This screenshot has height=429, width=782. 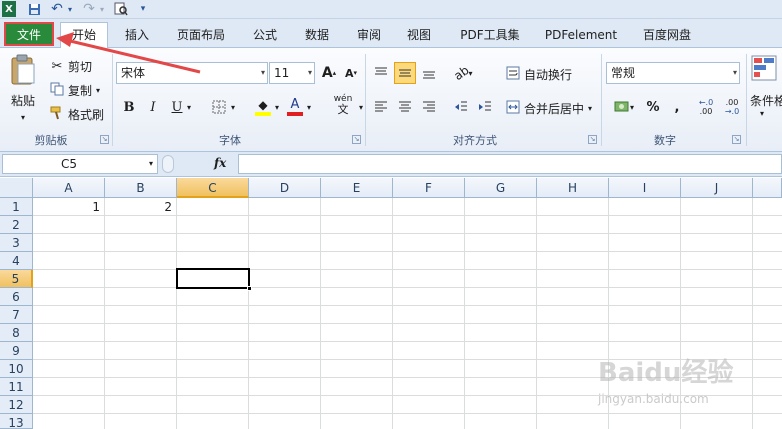 I want to click on underline-dropdown-icon: ▾, so click(x=189, y=107).